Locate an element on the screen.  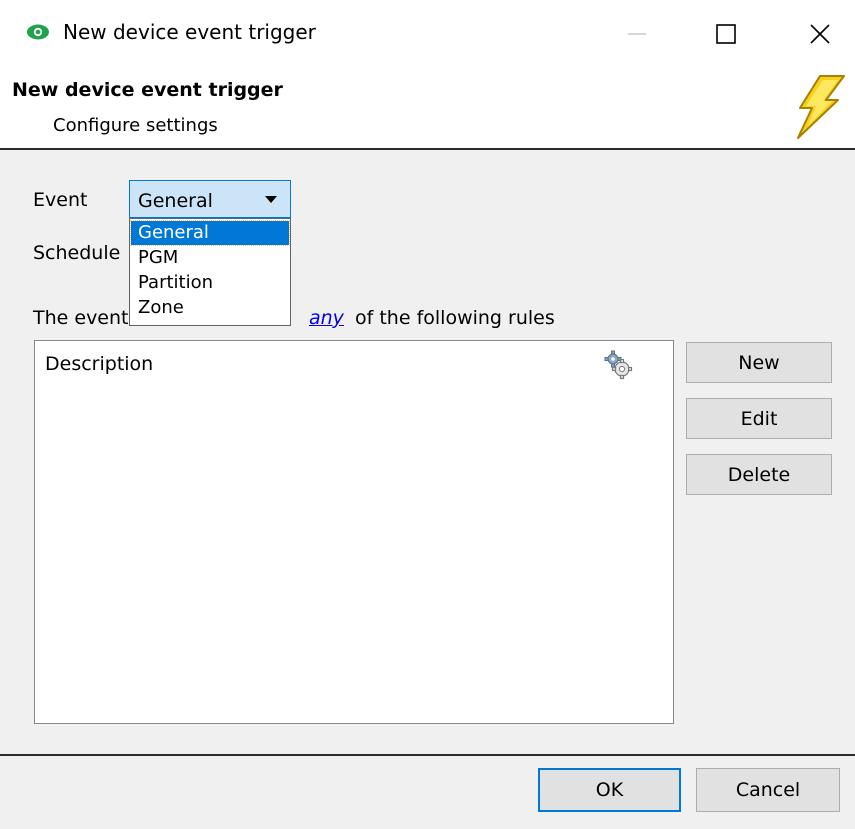
event-dropdown-list: General PGM Partition Zone is located at coordinates (210, 272).